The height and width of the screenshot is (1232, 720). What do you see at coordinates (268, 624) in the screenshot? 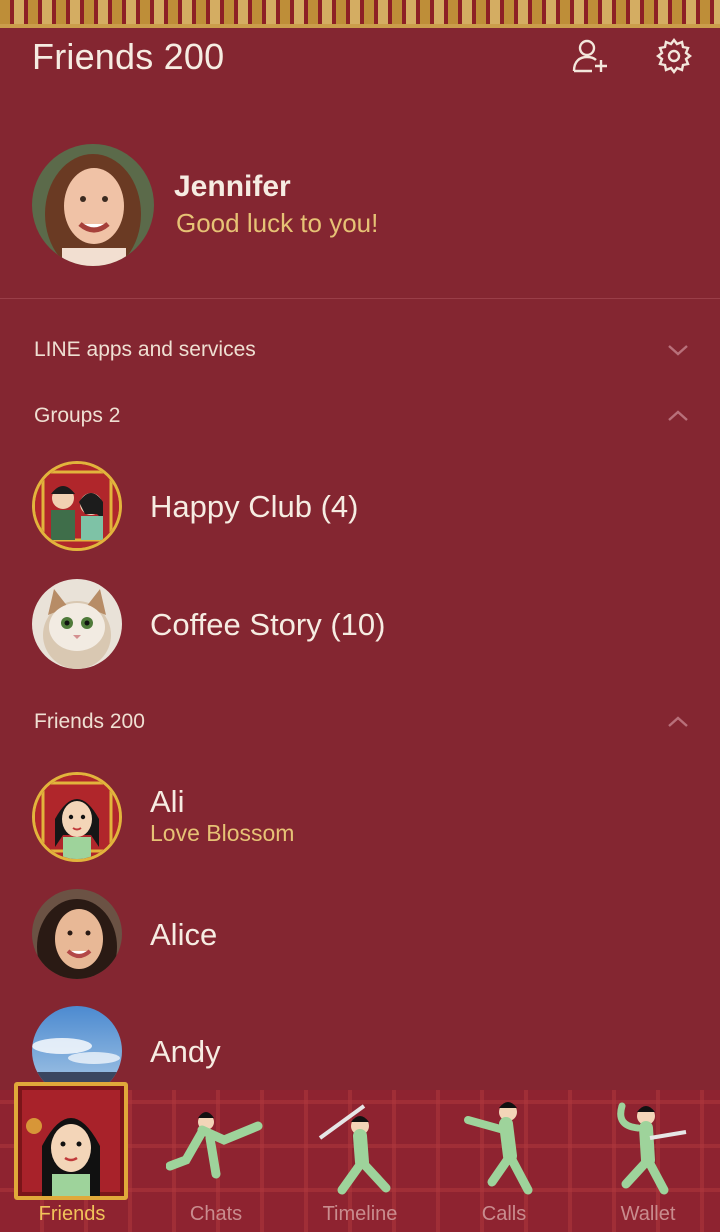
I see `group-name: Coffee Story (10)` at bounding box center [268, 624].